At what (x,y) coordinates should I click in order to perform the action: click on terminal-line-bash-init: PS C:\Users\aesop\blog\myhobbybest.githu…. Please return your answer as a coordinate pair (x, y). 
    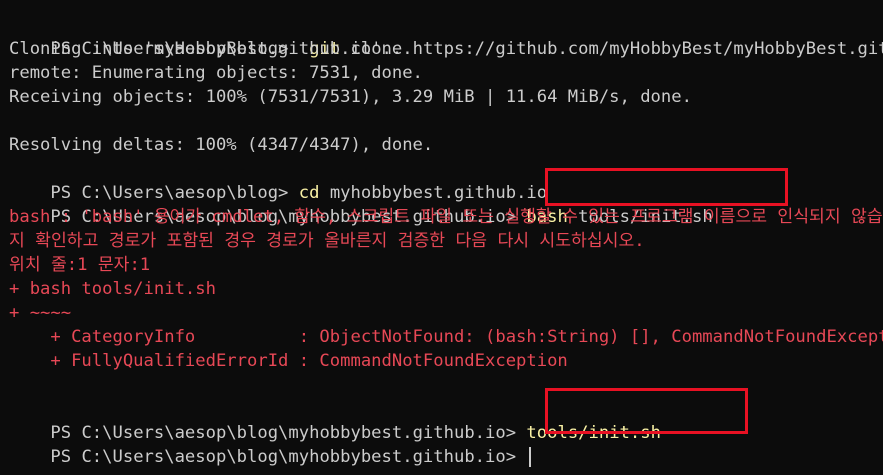
    Looking at the image, I should click on (441, 204).